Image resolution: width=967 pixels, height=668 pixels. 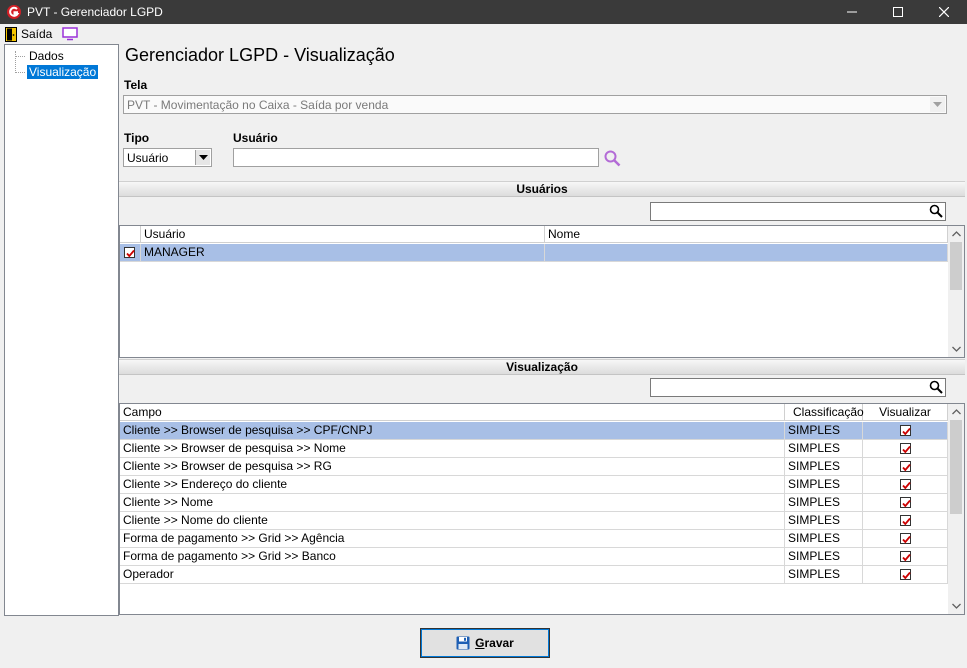 What do you see at coordinates (343, 234) in the screenshot?
I see `column-header-usuario: Usuário` at bounding box center [343, 234].